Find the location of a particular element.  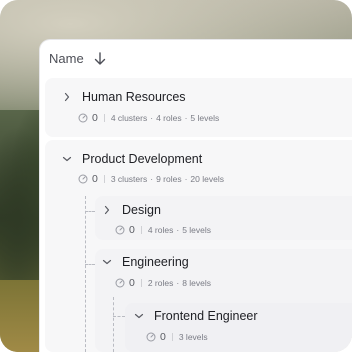

row-title: Engineering is located at coordinates (155, 262).